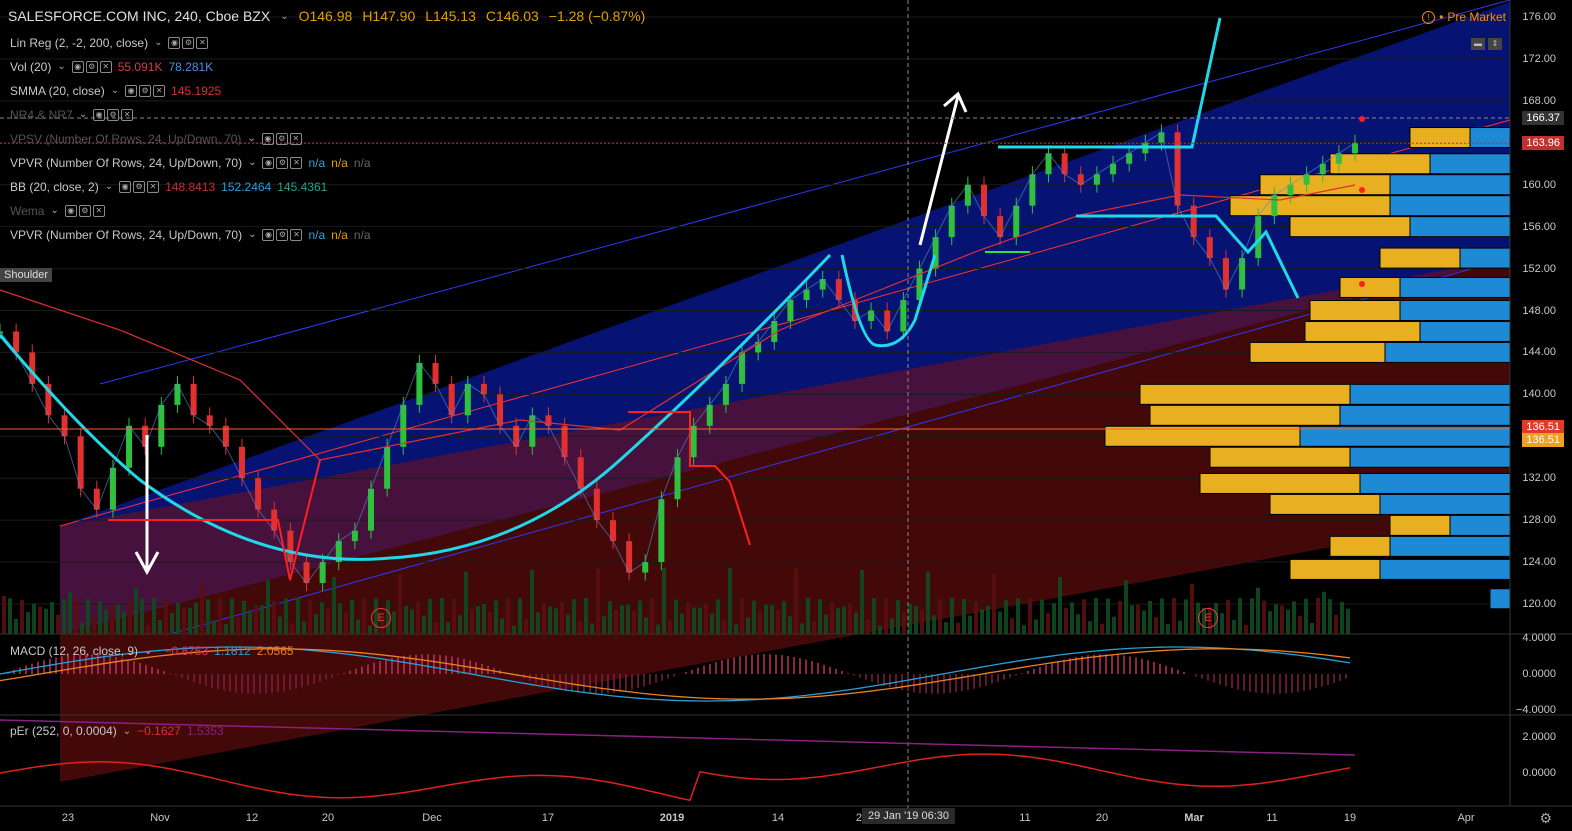  I want to click on macd-name: MACD (12, 26, close, 9), so click(74, 651).